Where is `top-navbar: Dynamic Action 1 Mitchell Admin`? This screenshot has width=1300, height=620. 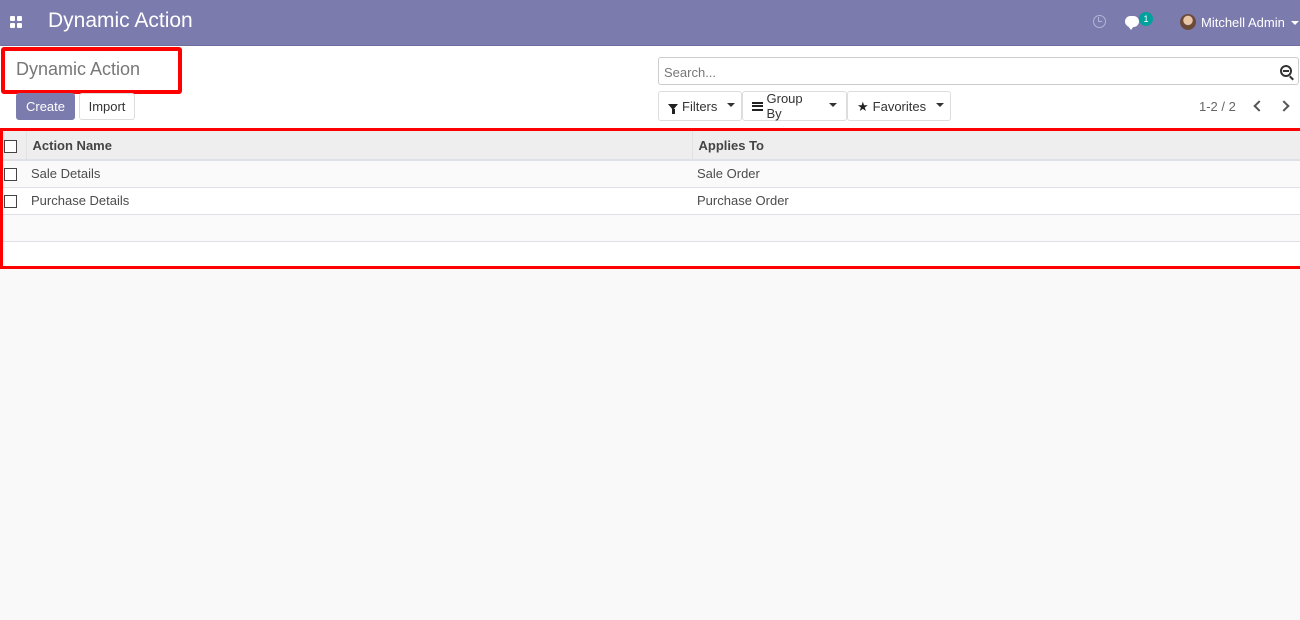 top-navbar: Dynamic Action 1 Mitchell Admin is located at coordinates (650, 23).